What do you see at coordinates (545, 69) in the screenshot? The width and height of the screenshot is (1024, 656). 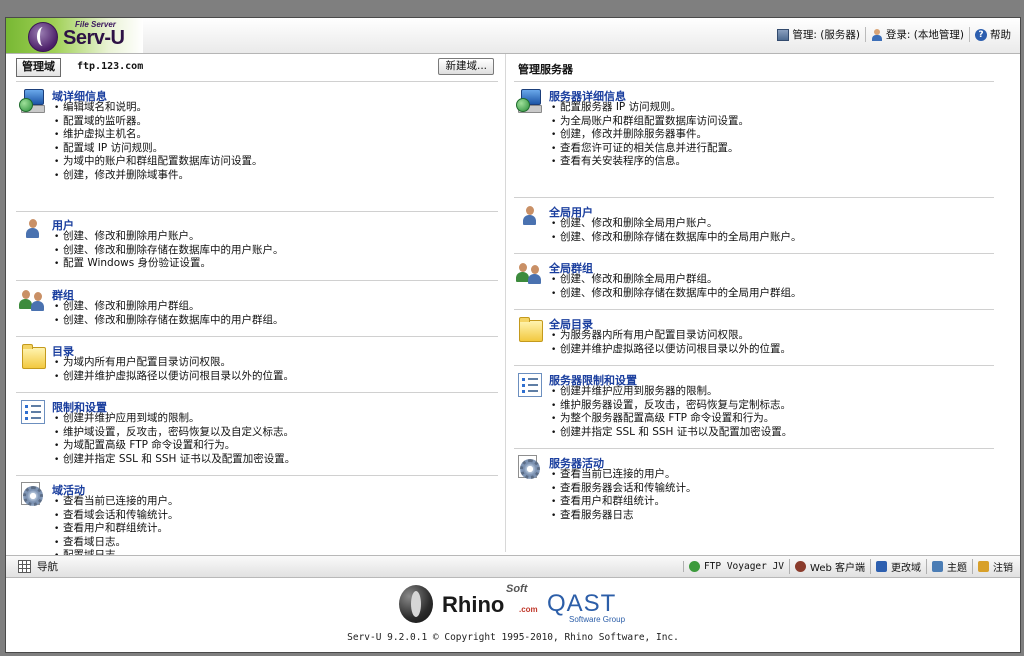 I see `server-panel-title: 管理服务器` at bounding box center [545, 69].